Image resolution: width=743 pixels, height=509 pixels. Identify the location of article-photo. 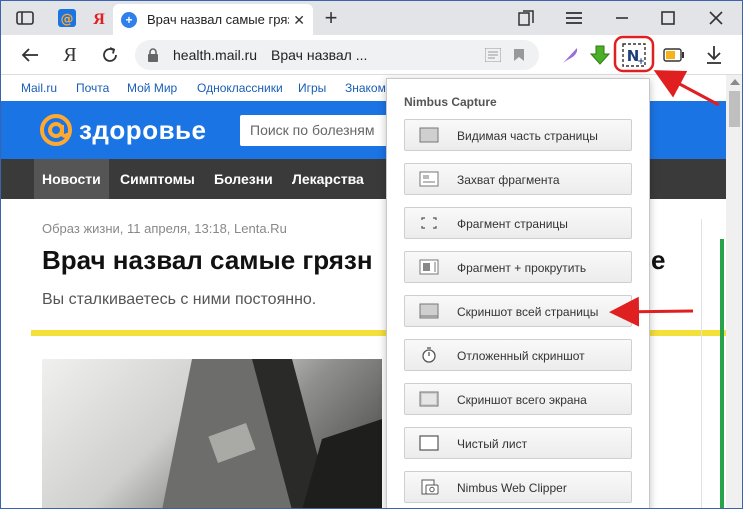
(212, 433).